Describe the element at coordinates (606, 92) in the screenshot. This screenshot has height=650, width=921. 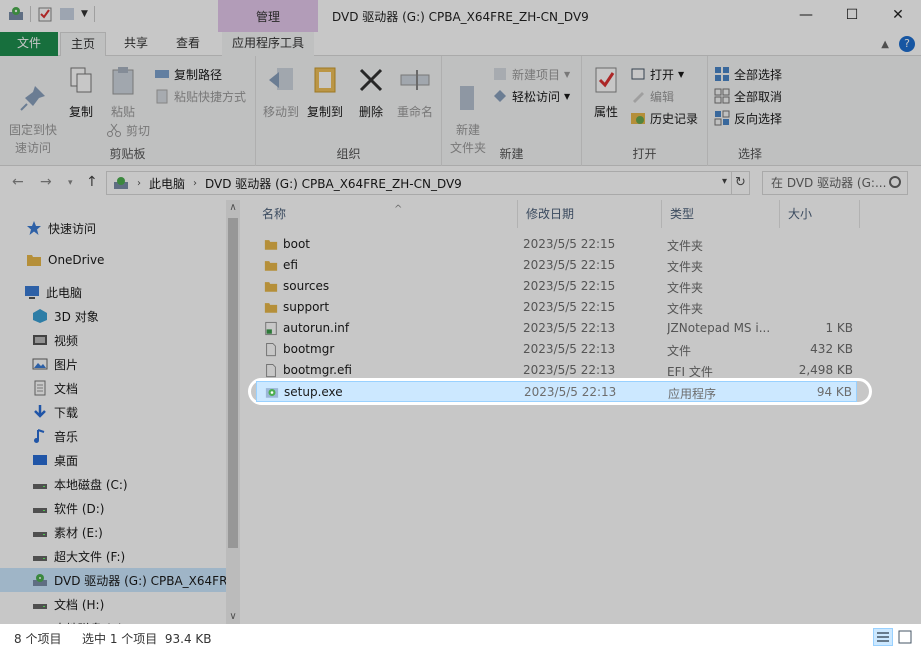
I see `properties-button: 属性` at that location.